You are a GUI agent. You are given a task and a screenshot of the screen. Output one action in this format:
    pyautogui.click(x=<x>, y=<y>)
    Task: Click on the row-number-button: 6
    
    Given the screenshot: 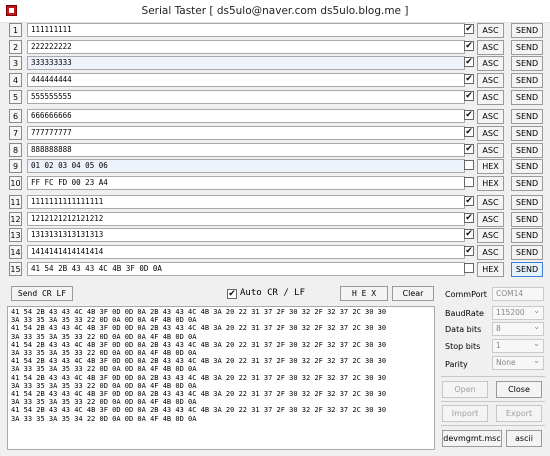 What is the action you would take?
    pyautogui.click(x=15, y=116)
    